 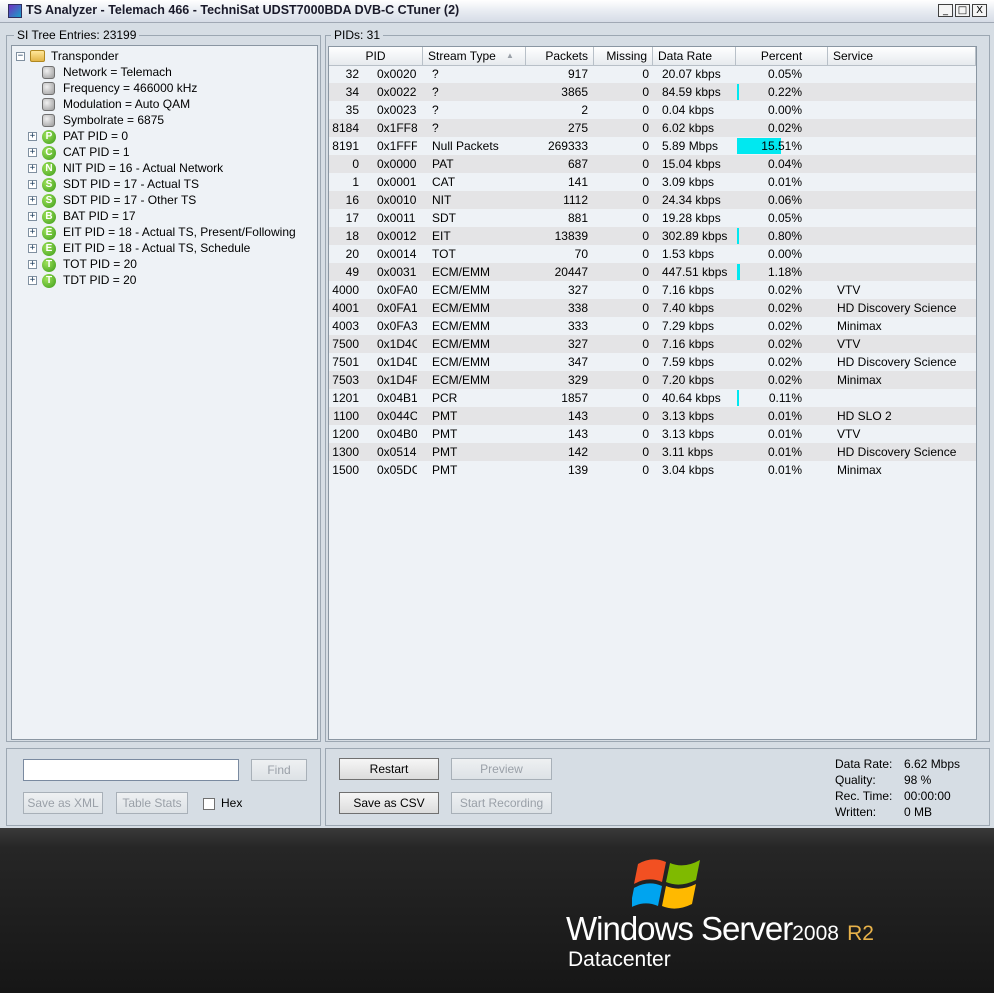 I want to click on save-as-xml-button: Save as XML, so click(x=63, y=803).